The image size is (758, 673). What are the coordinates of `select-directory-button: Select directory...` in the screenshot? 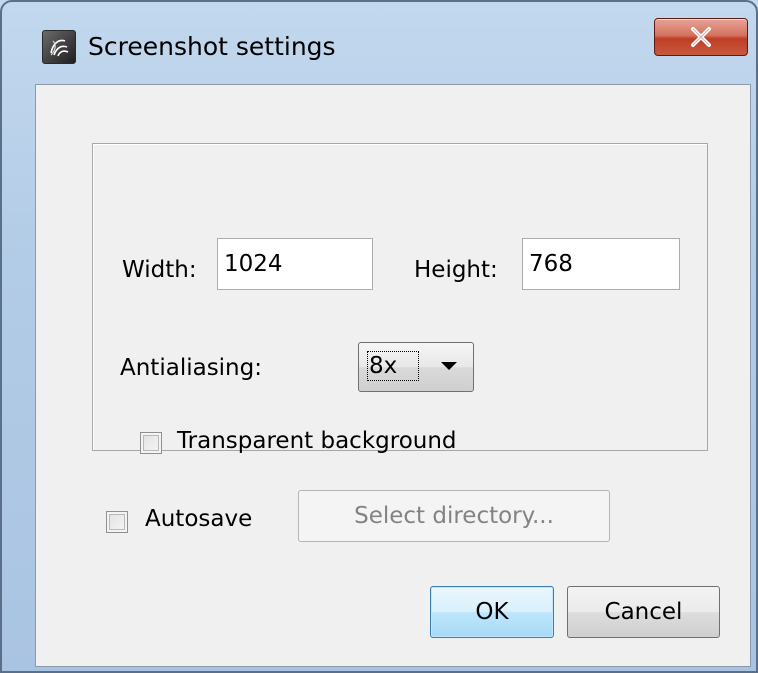 It's located at (454, 516).